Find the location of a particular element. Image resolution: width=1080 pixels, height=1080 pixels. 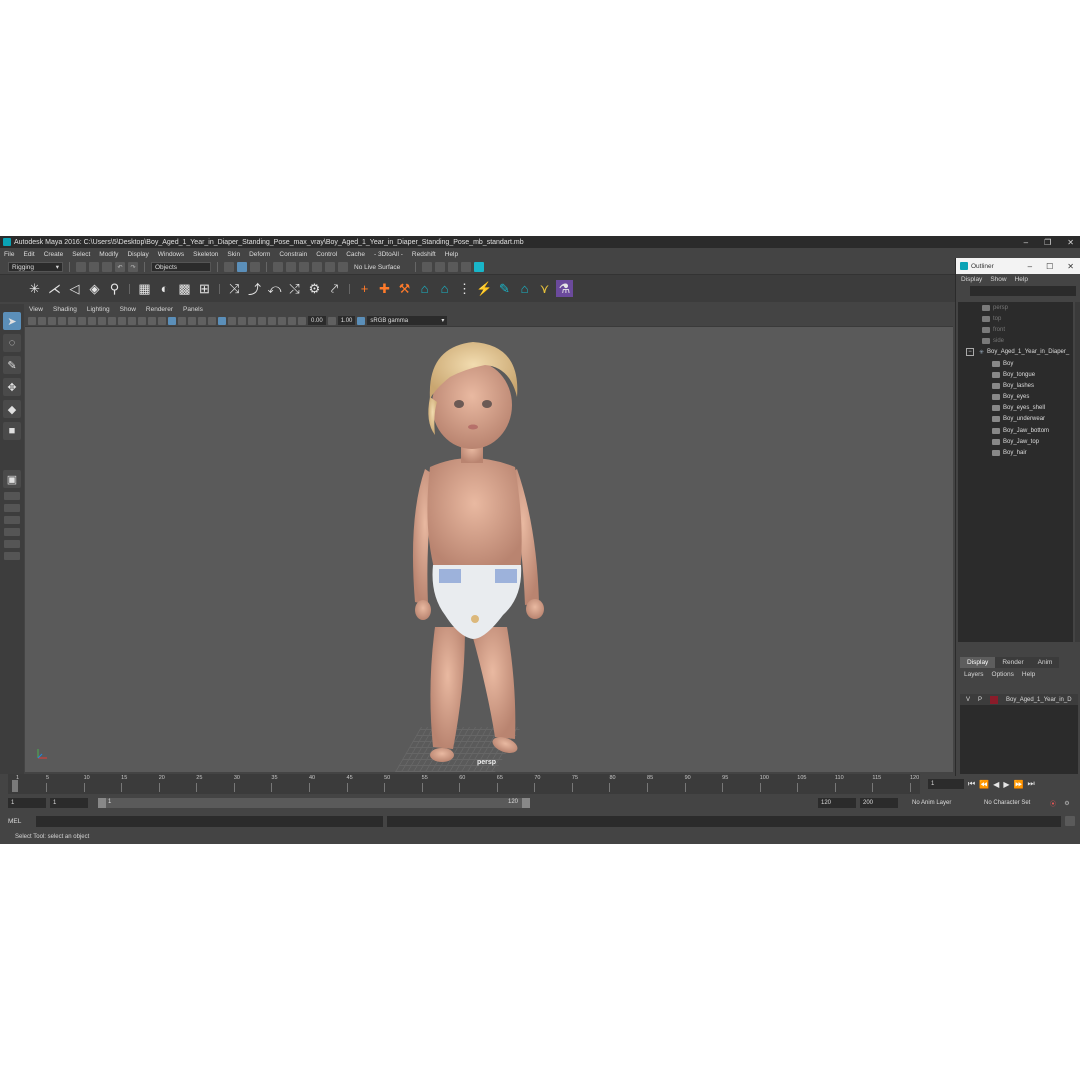

safe-title-icon is located at coordinates (152, 320).